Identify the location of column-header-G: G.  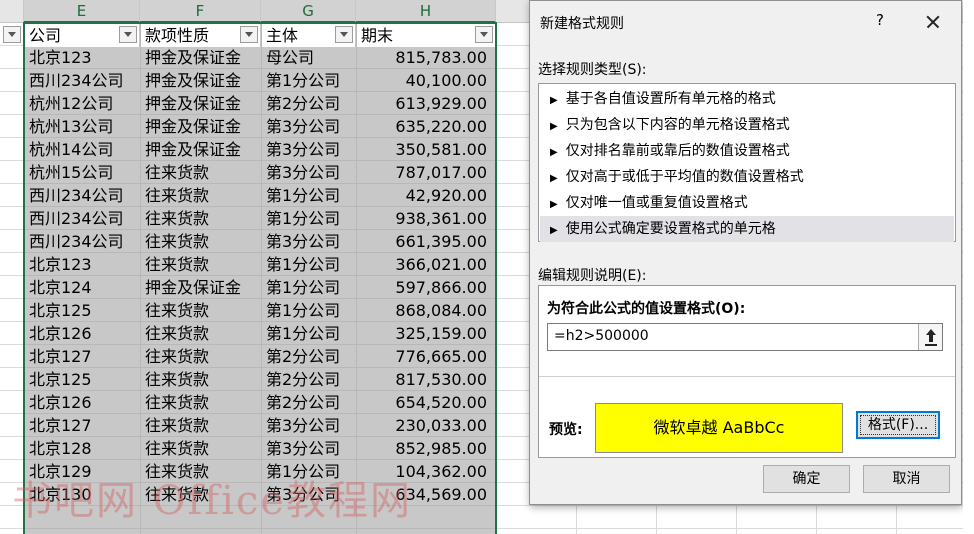
(308, 11).